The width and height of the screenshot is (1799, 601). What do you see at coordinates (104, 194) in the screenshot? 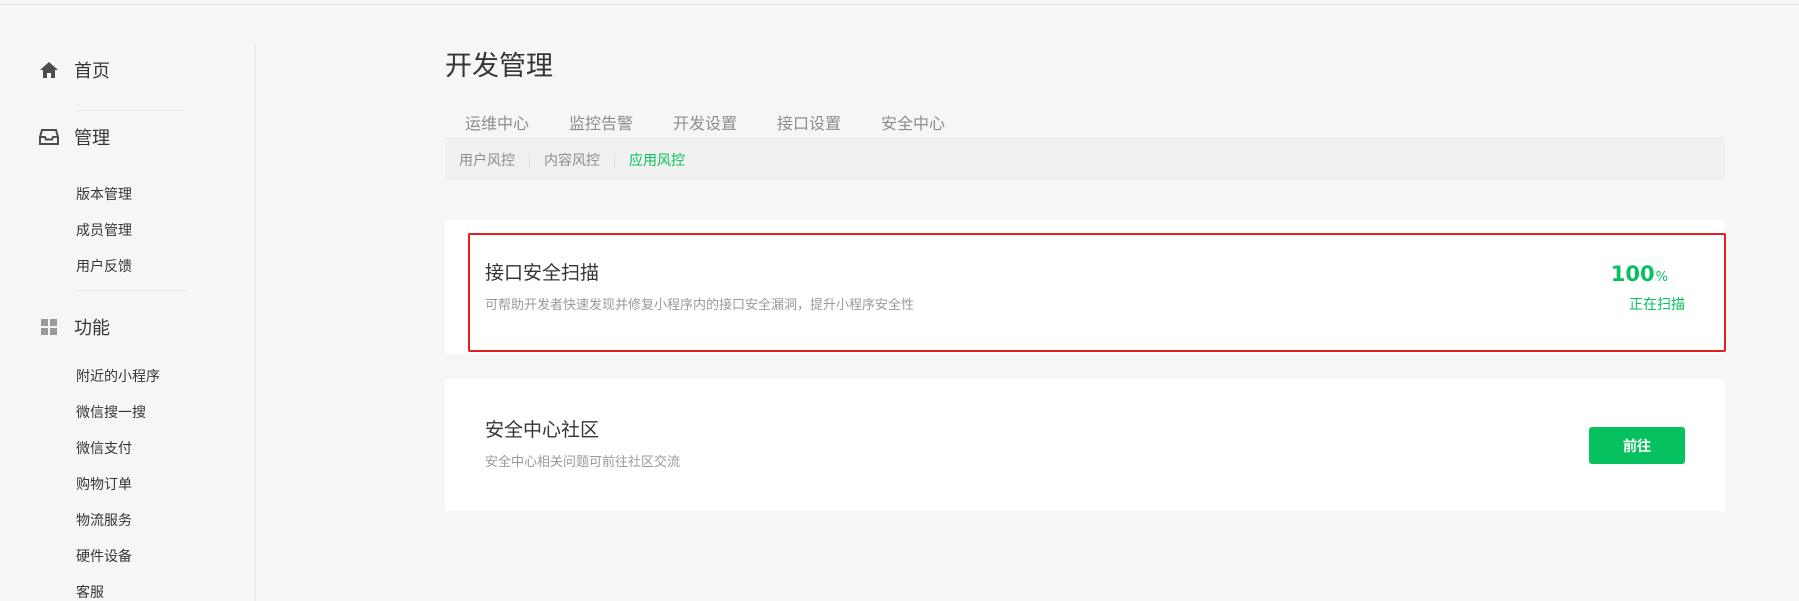
I see `sidebar-item-version: 版本管理` at bounding box center [104, 194].